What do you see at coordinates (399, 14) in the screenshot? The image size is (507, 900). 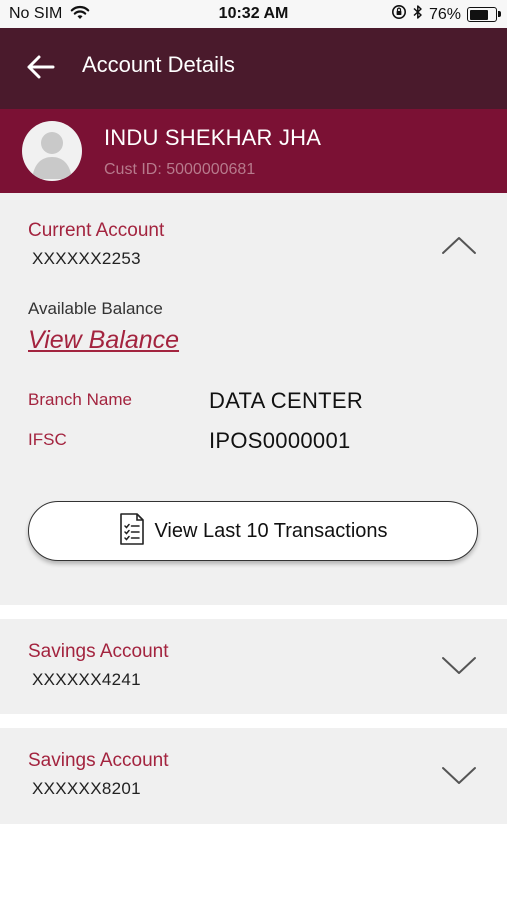 I see `orientation-lock-icon` at bounding box center [399, 14].